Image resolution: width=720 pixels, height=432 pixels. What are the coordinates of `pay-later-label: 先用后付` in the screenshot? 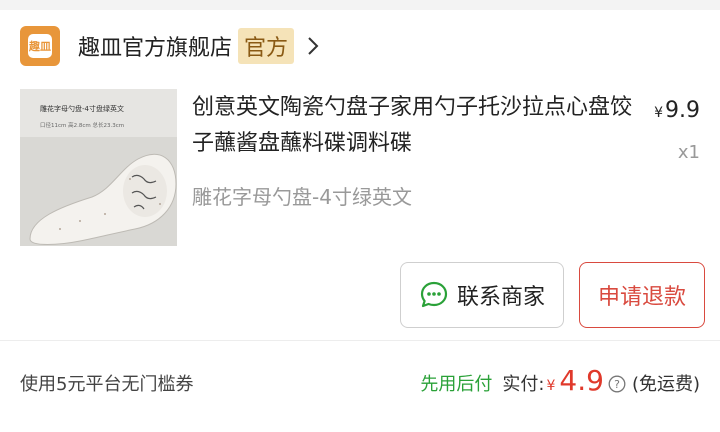 It's located at (456, 384).